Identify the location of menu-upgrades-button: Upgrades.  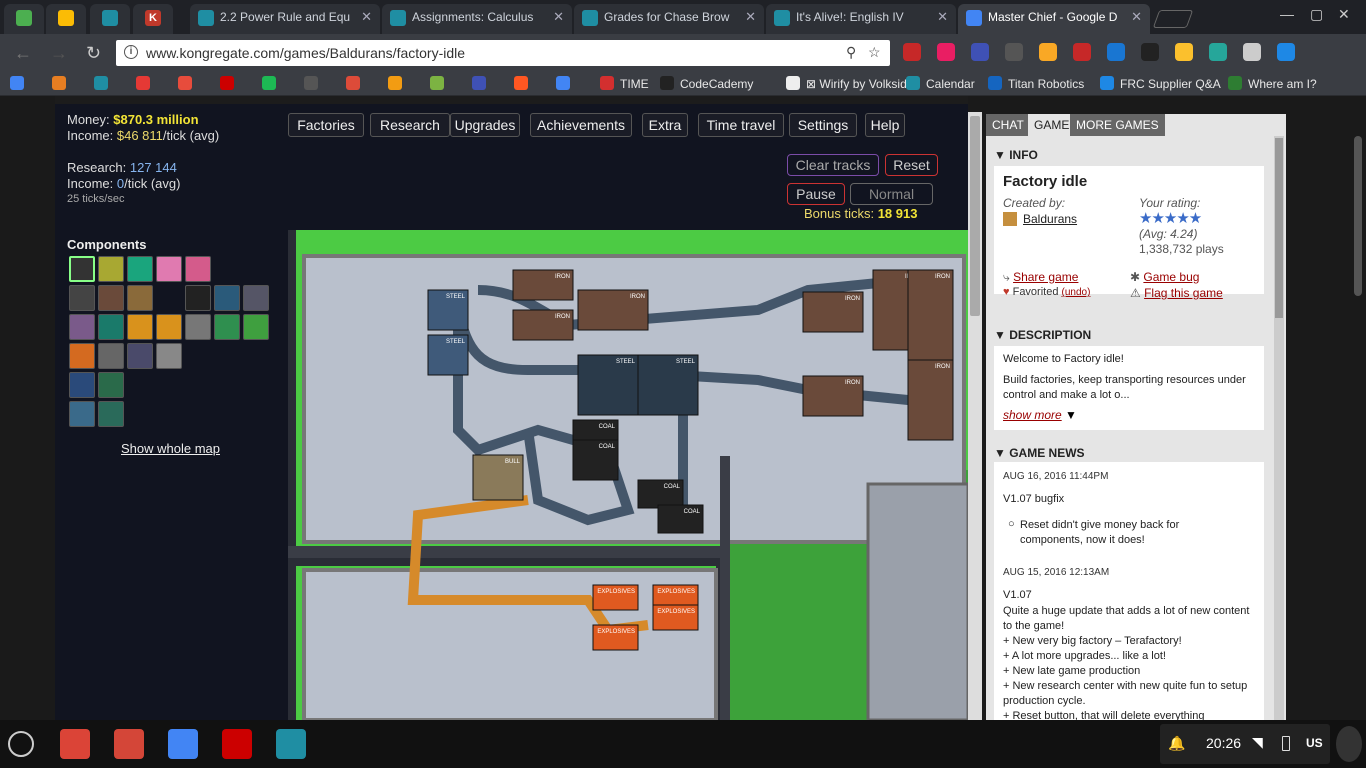
(485, 125).